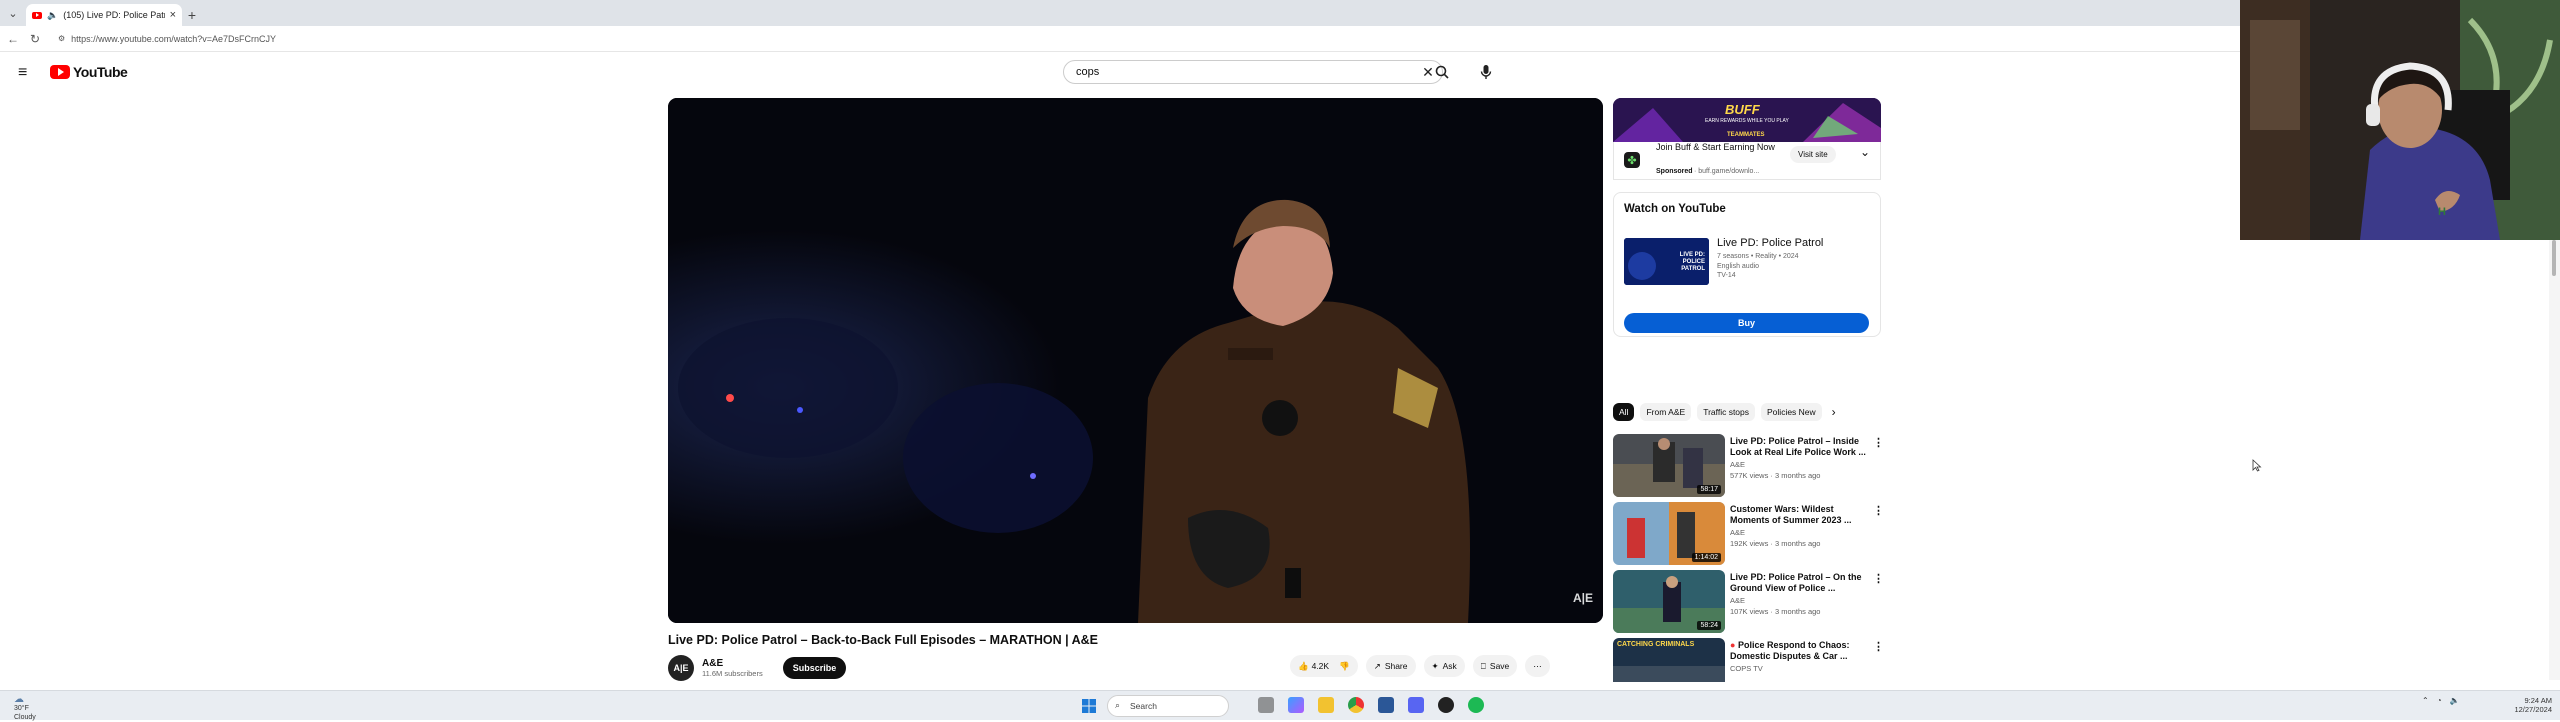 Image resolution: width=2560 pixels, height=722 pixels. I want to click on back-icon: ←, so click(13, 39).